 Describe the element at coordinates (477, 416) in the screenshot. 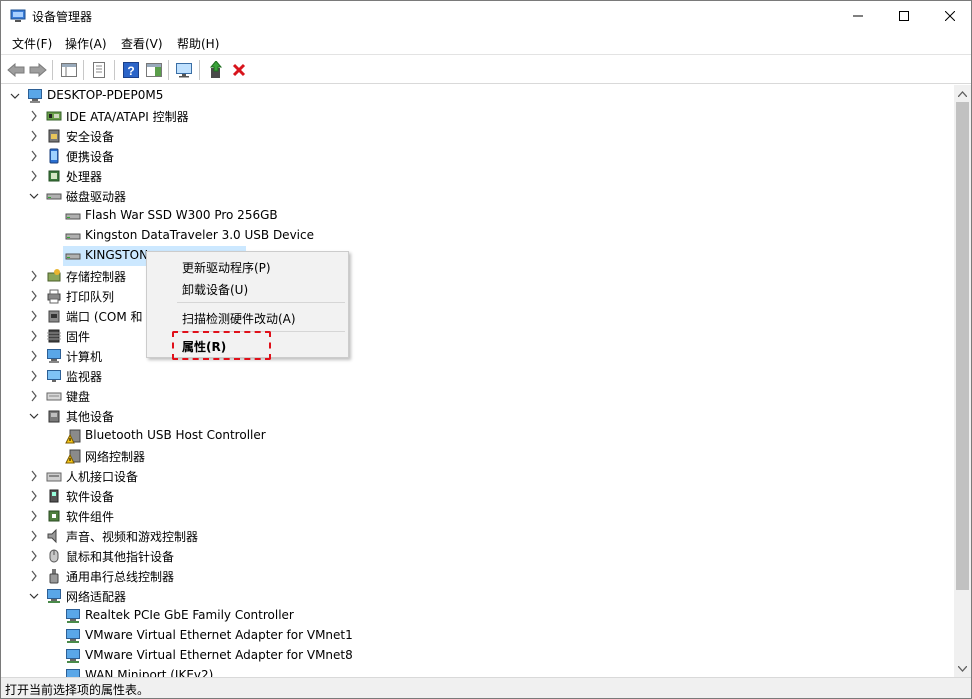

I see `tree-category: 其他设备` at that location.